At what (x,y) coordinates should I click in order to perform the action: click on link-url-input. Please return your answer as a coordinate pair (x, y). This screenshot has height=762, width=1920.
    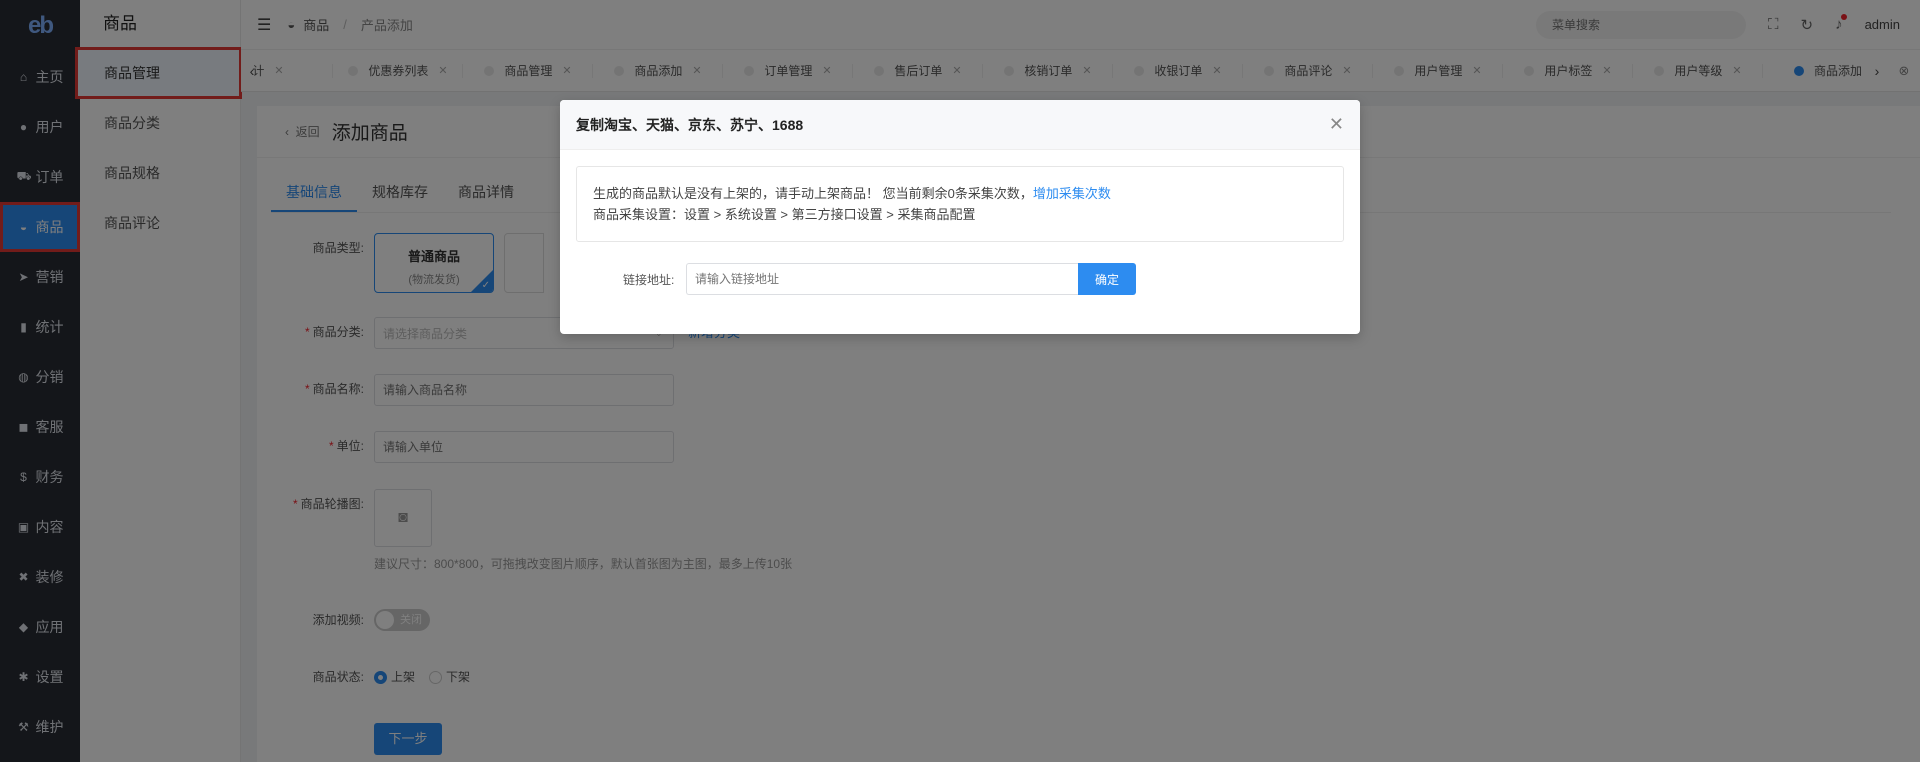
    Looking at the image, I should click on (882, 279).